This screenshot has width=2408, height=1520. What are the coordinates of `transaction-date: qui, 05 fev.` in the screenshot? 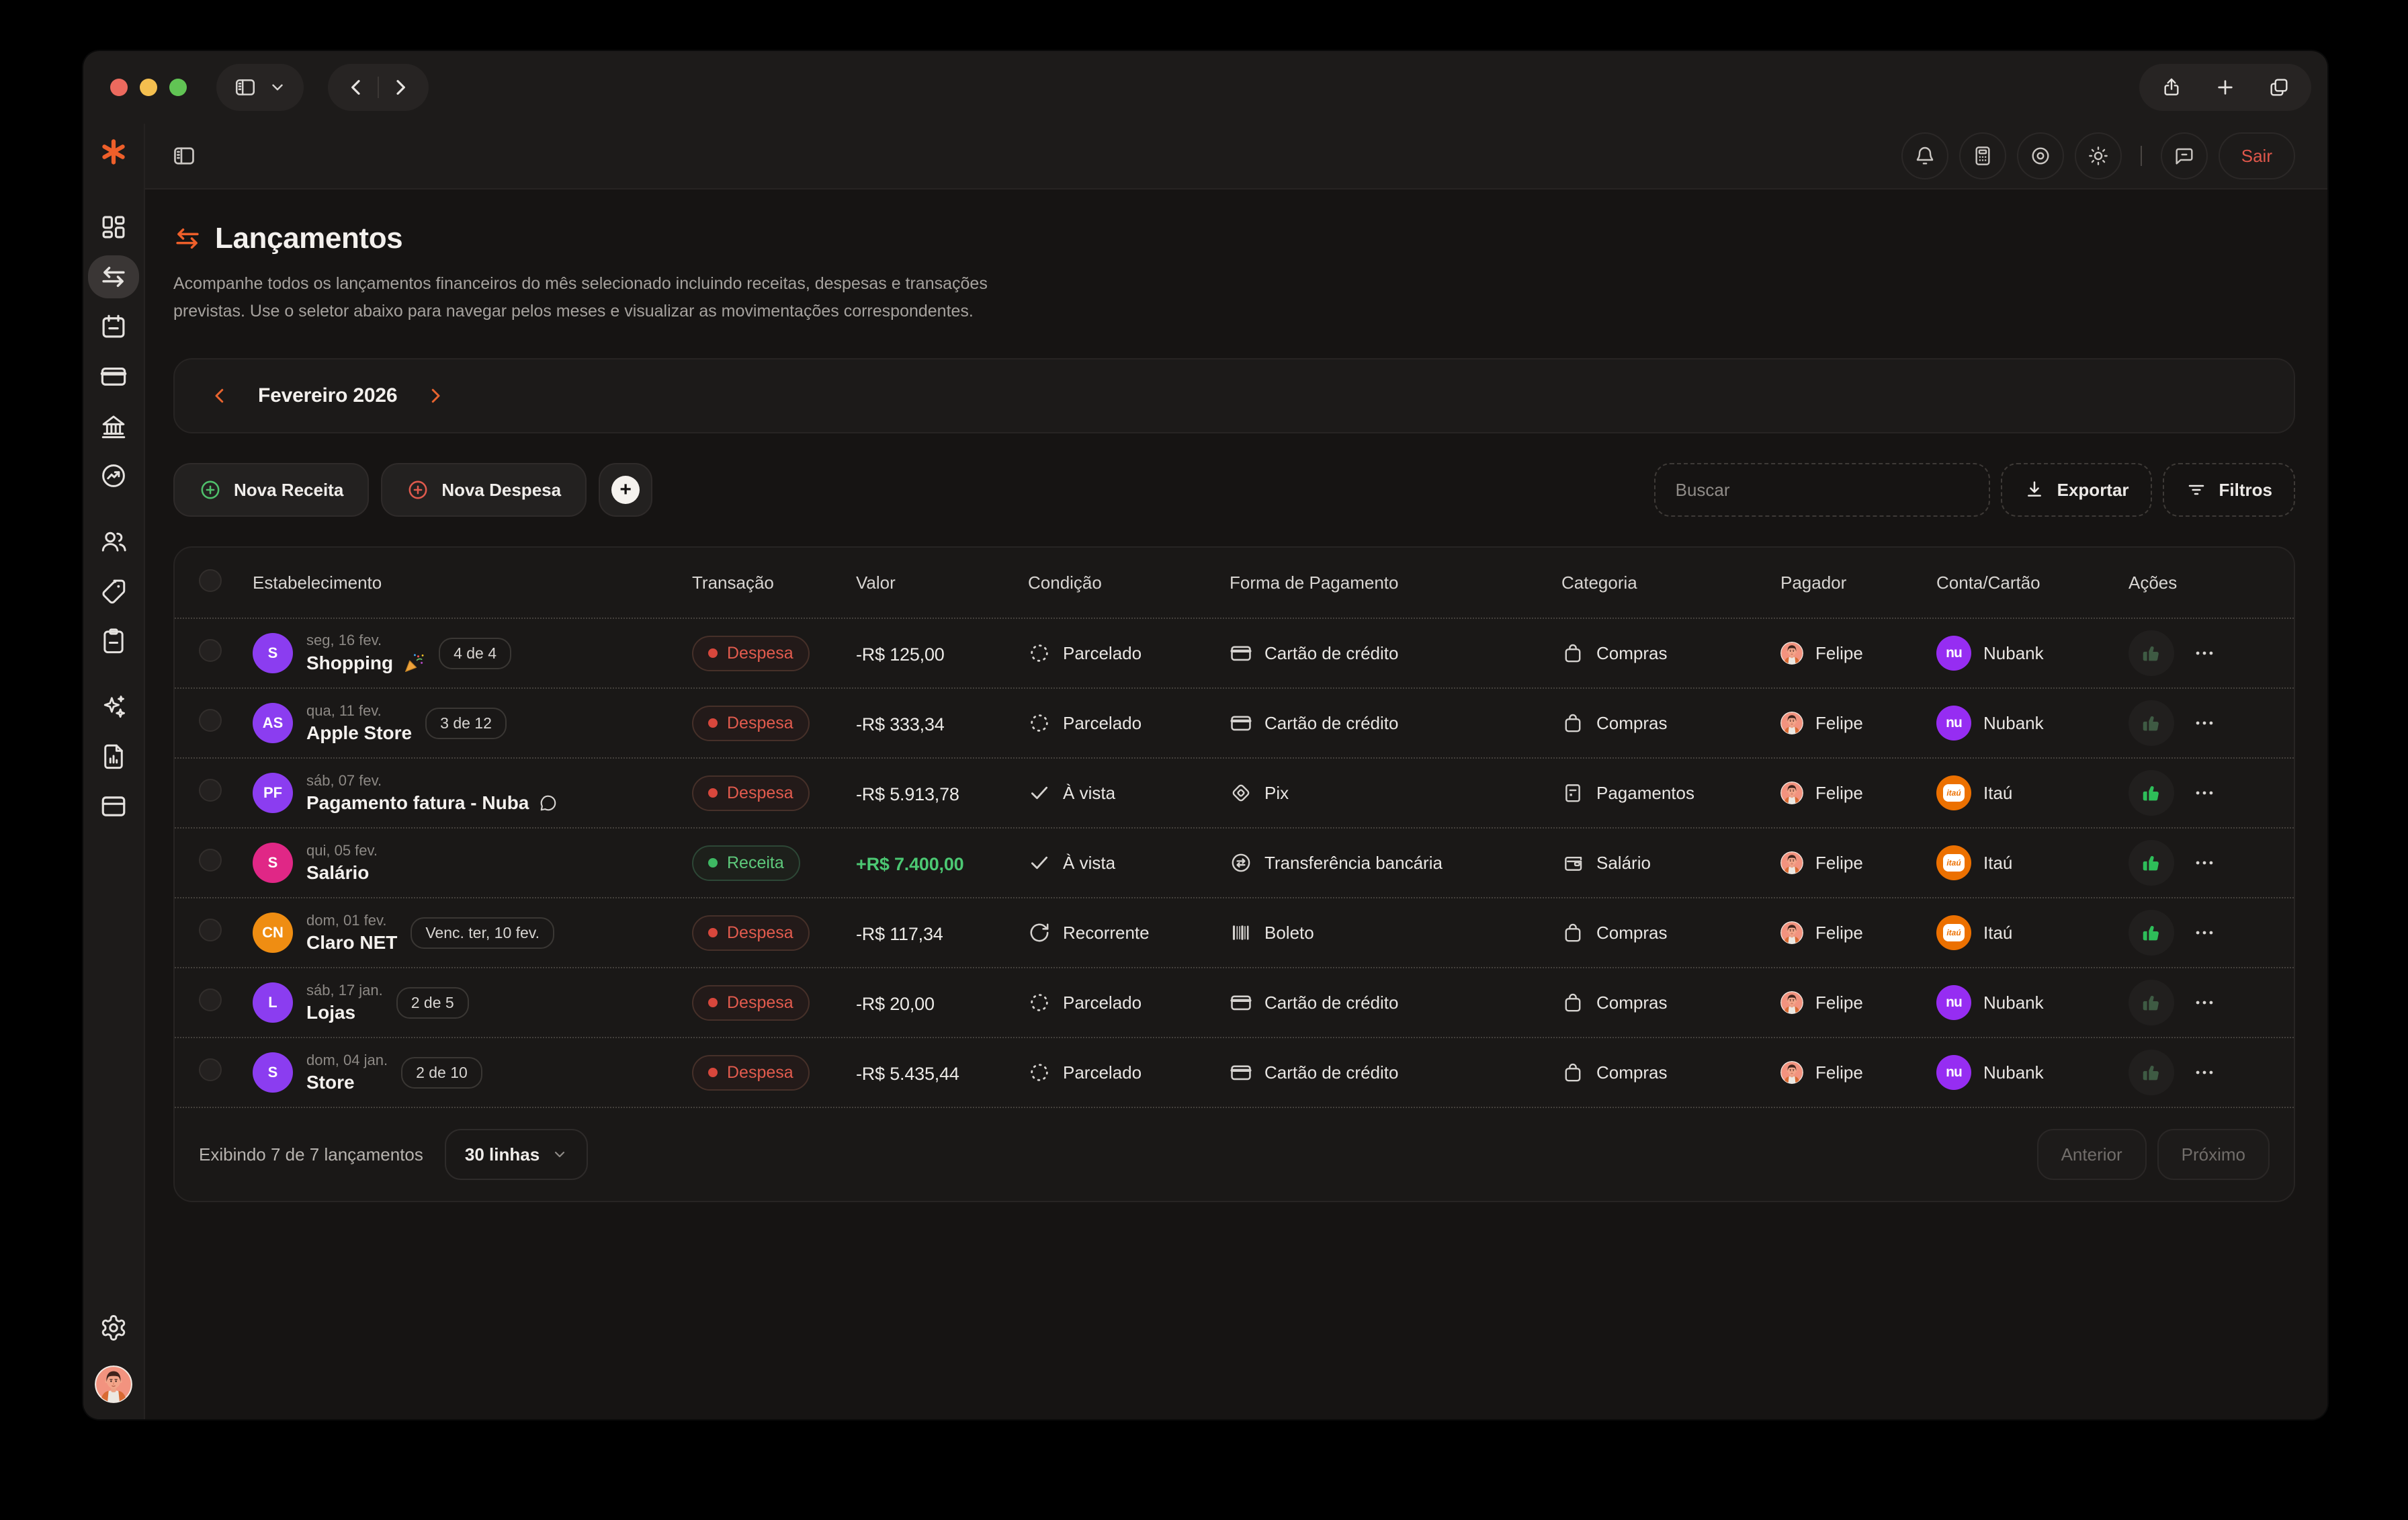 It's located at (342, 850).